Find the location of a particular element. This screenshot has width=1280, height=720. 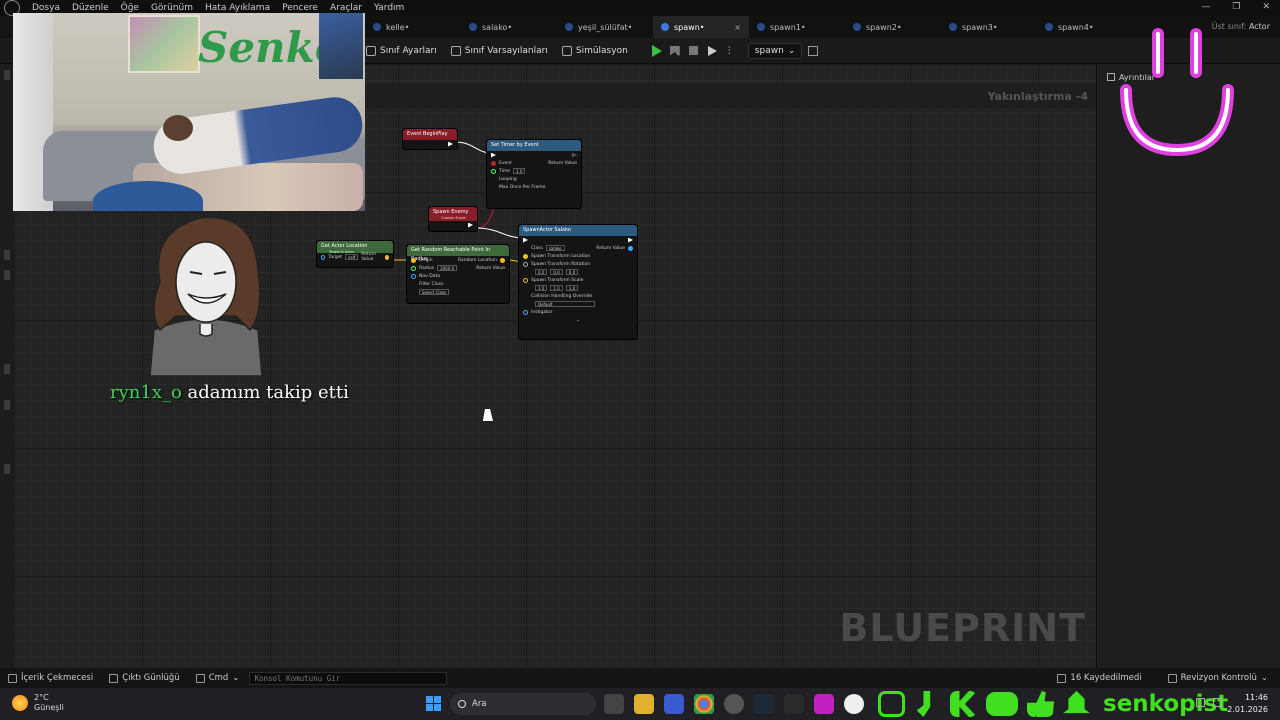

play-icon is located at coordinates (656, 50).